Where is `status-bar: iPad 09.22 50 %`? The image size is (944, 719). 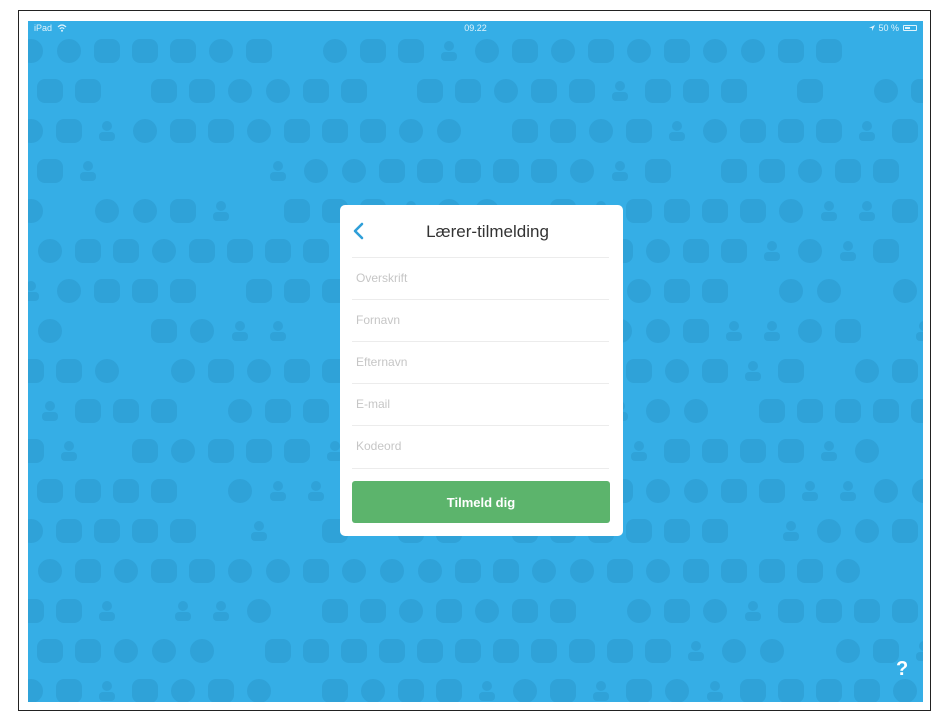 status-bar: iPad 09.22 50 % is located at coordinates (475, 28).